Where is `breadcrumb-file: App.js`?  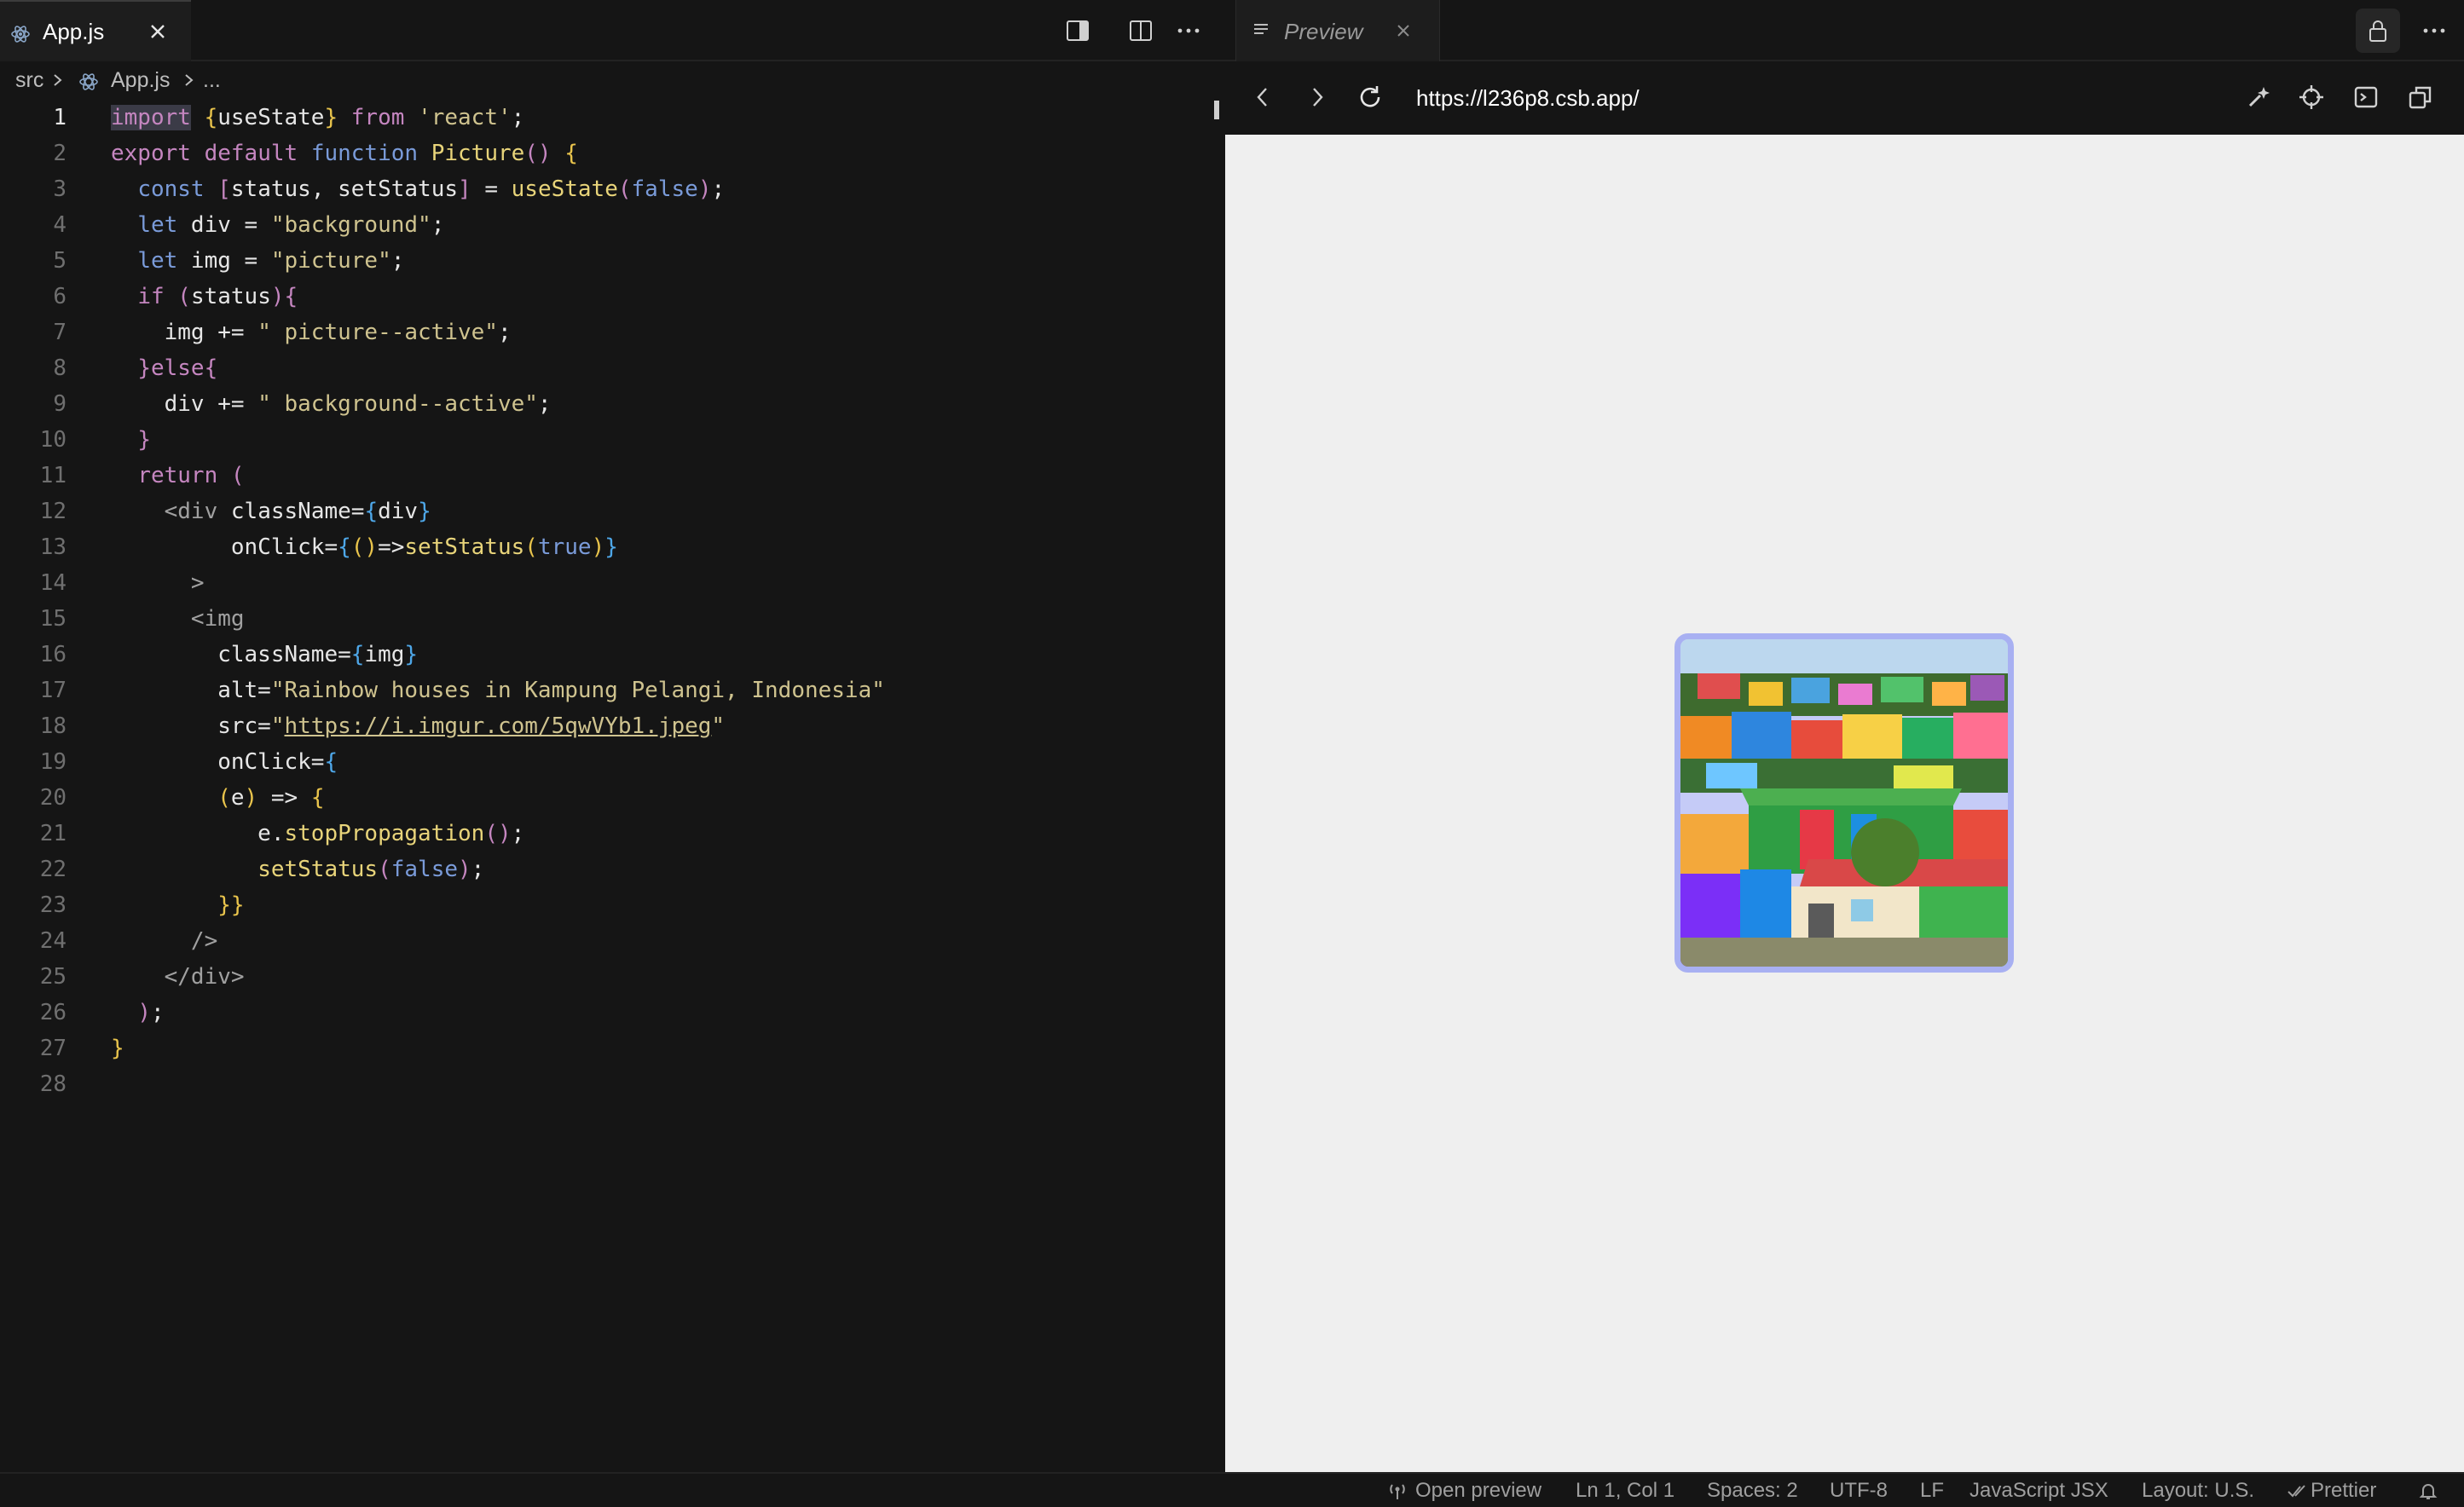
breadcrumb-file: App.js is located at coordinates (140, 80).